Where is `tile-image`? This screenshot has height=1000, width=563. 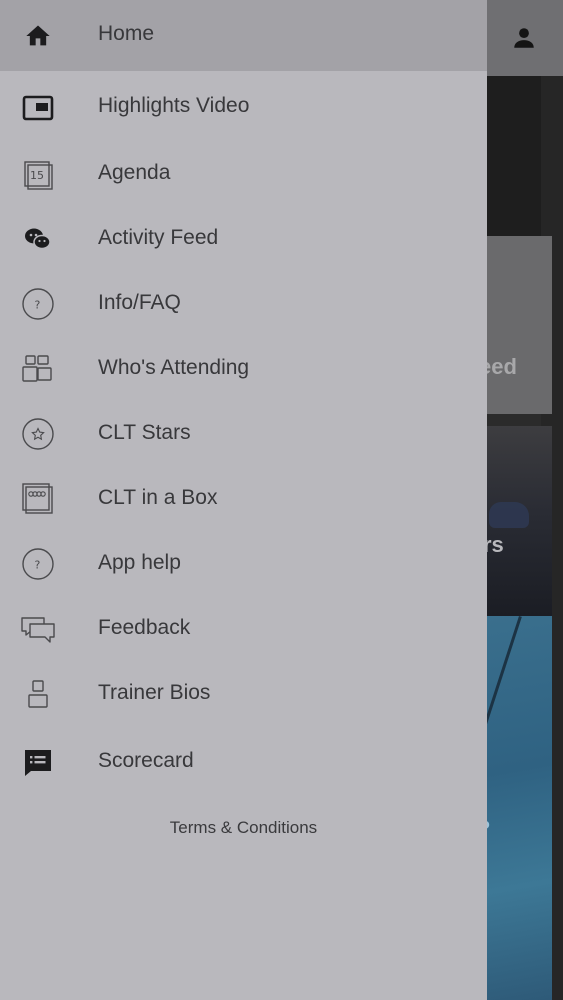
tile-image is located at coordinates (504, 712).